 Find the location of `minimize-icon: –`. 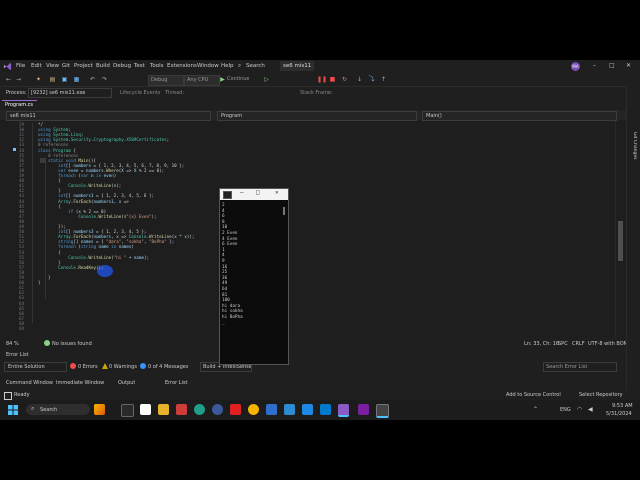

minimize-icon: – is located at coordinates (594, 65).